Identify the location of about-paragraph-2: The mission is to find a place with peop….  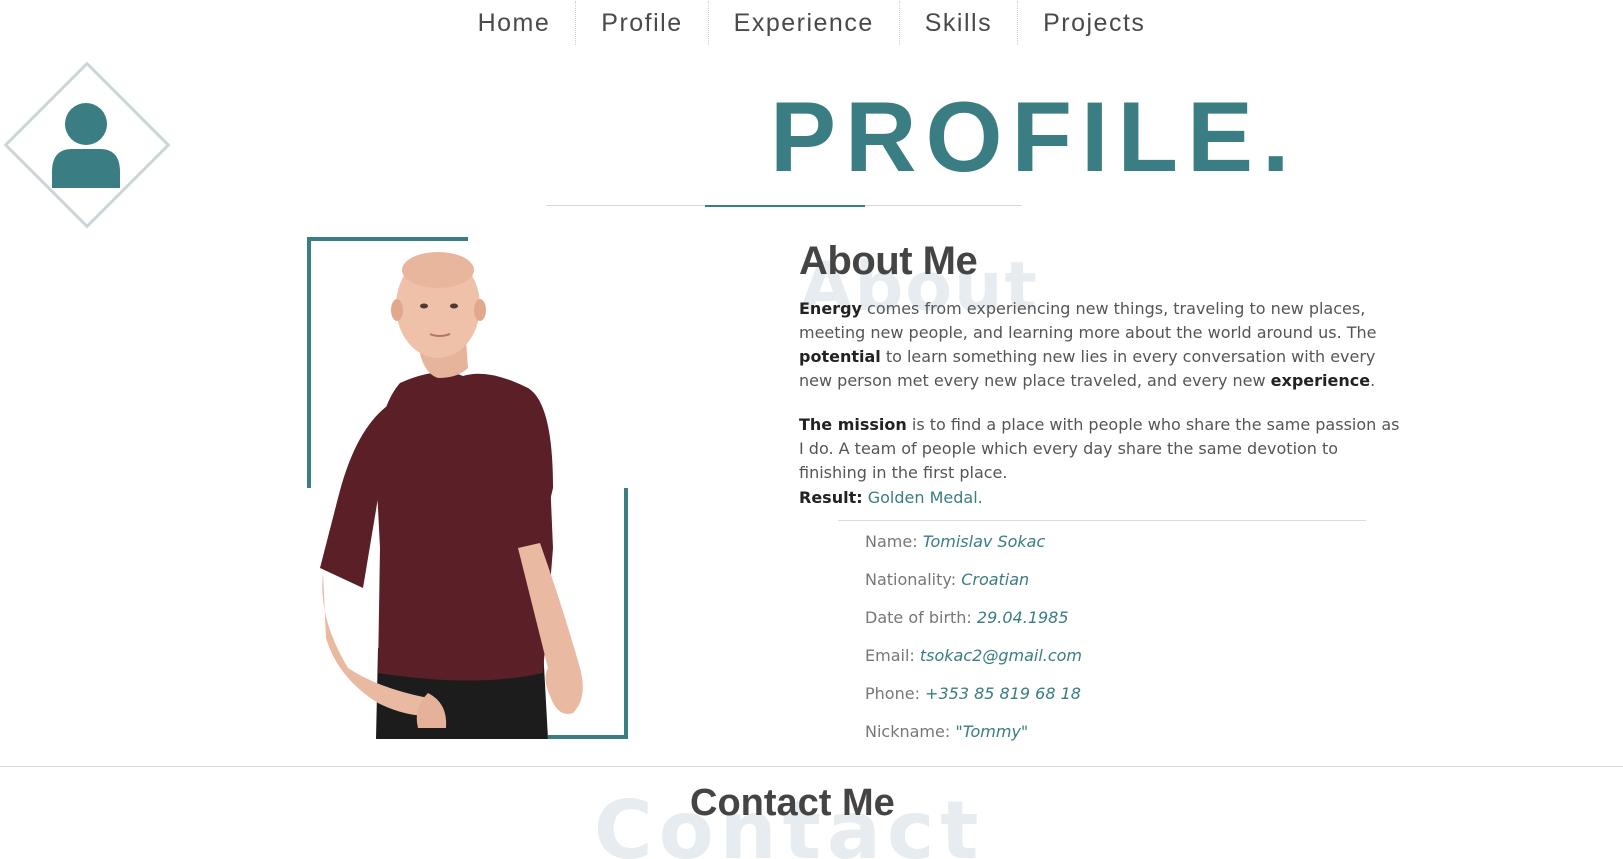
(1104, 449).